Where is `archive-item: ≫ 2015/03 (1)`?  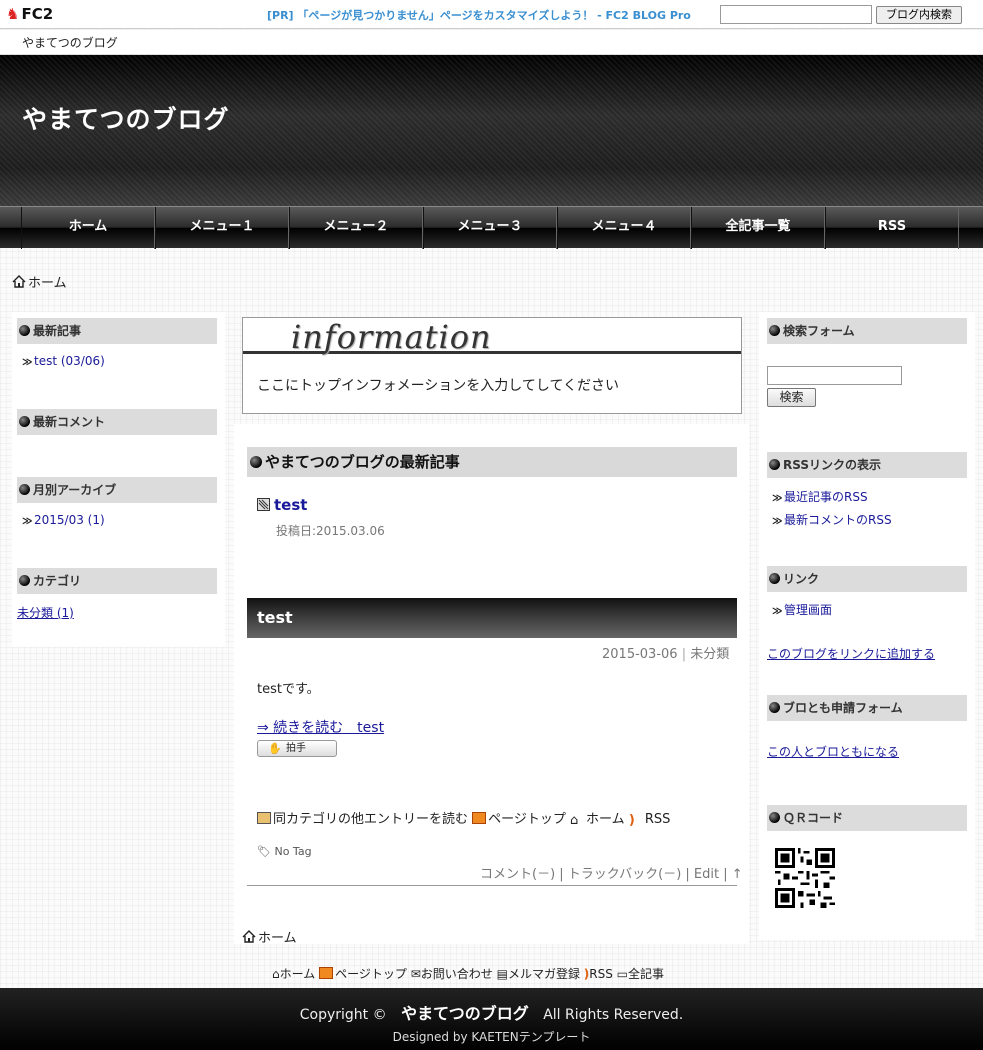
archive-item: ≫ 2015/03 (1) is located at coordinates (63, 520).